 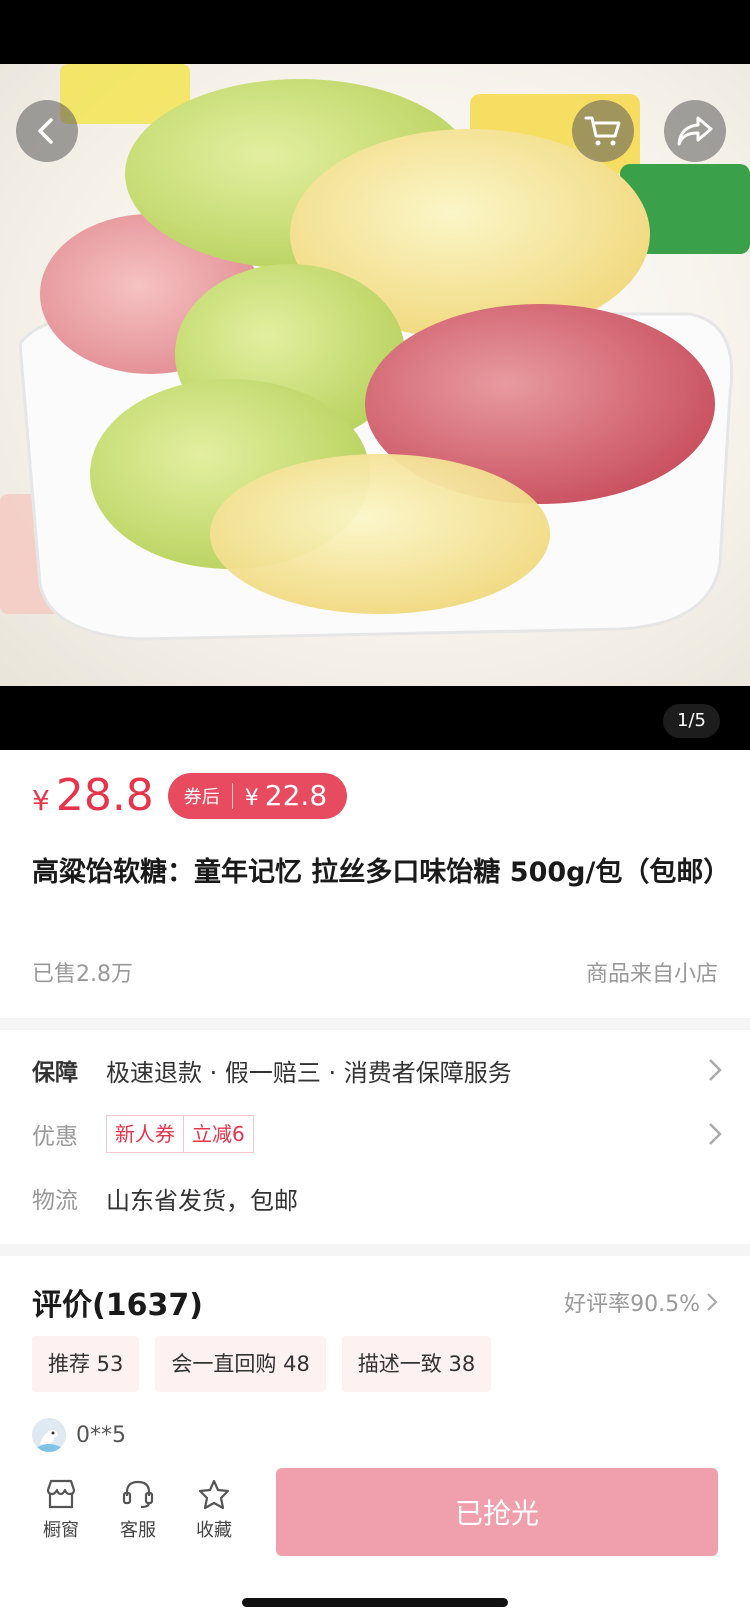 I want to click on shipping-value: 山东省发货，包邮, so click(x=202, y=1200).